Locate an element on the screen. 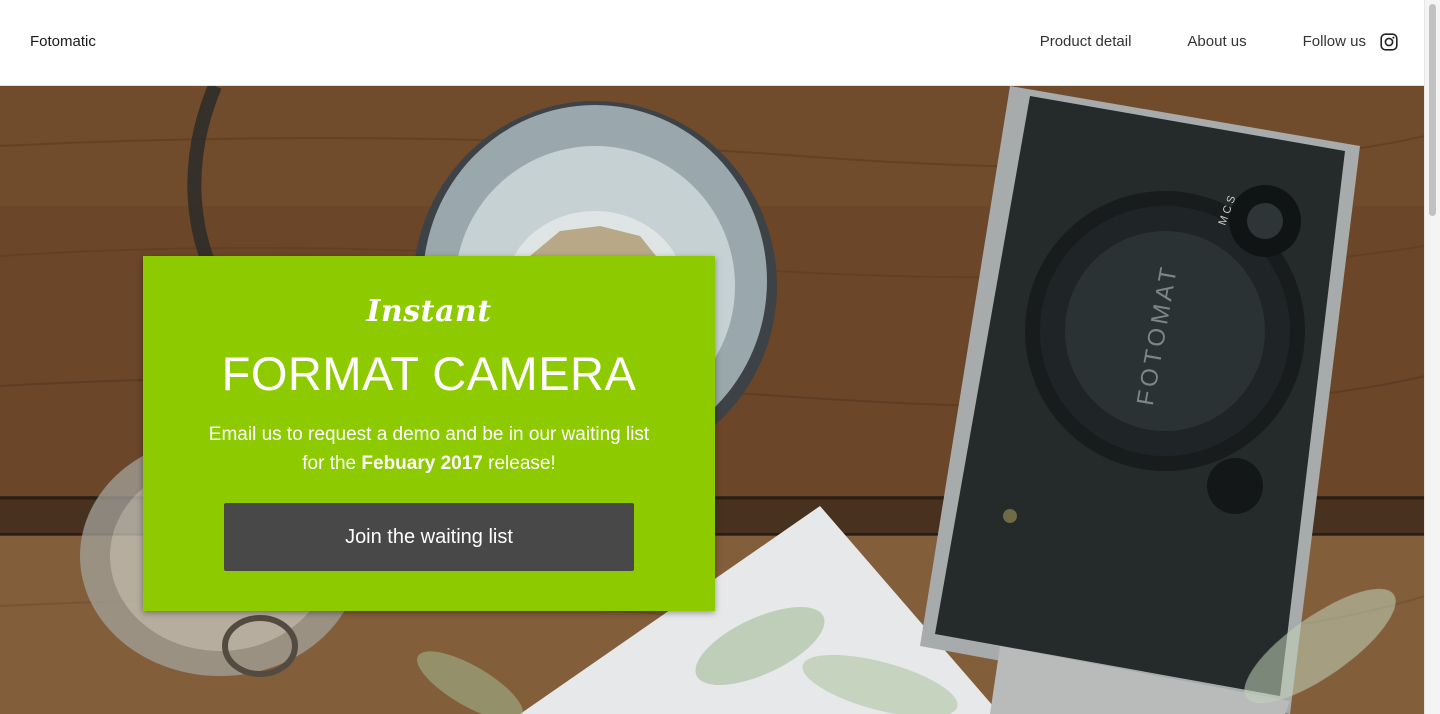  join-waiting-list-button: Join the waiting list is located at coordinates (429, 537).